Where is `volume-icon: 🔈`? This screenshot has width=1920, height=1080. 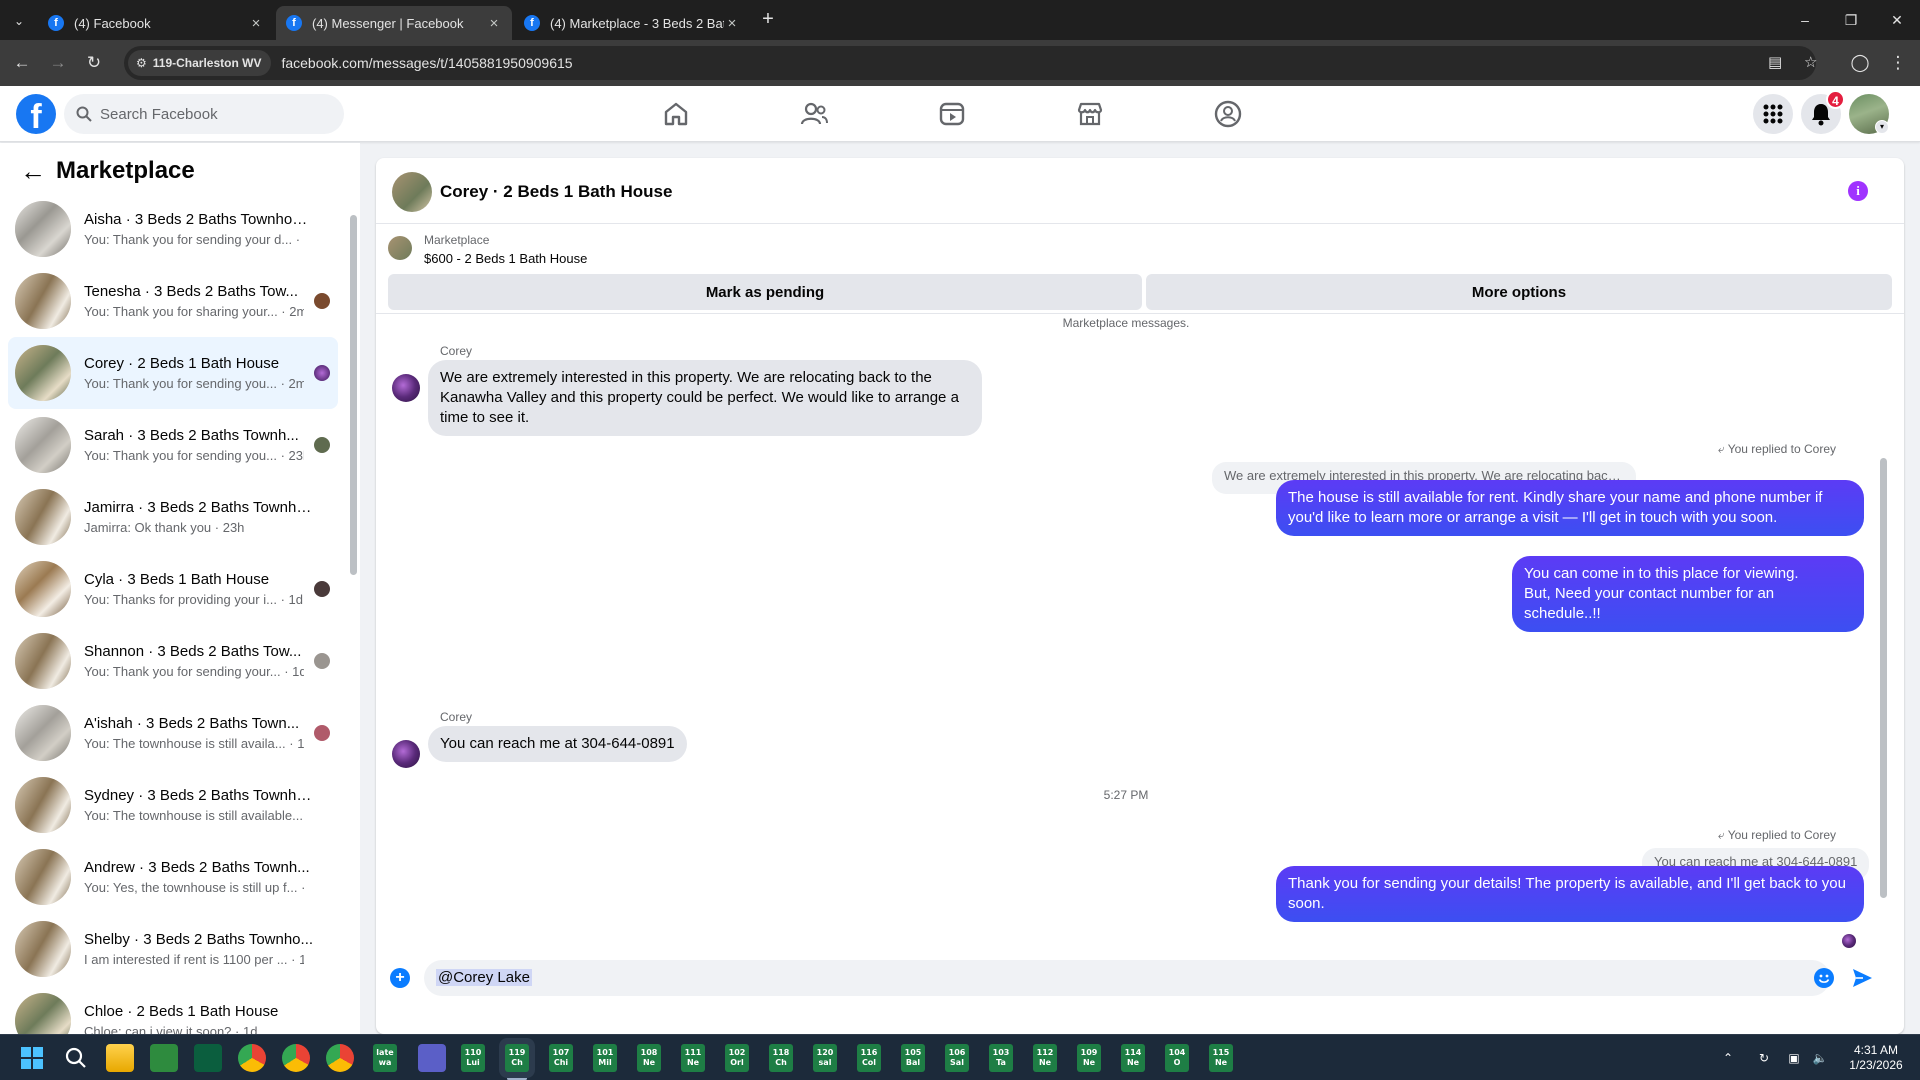
volume-icon: 🔈 is located at coordinates (1820, 1057).